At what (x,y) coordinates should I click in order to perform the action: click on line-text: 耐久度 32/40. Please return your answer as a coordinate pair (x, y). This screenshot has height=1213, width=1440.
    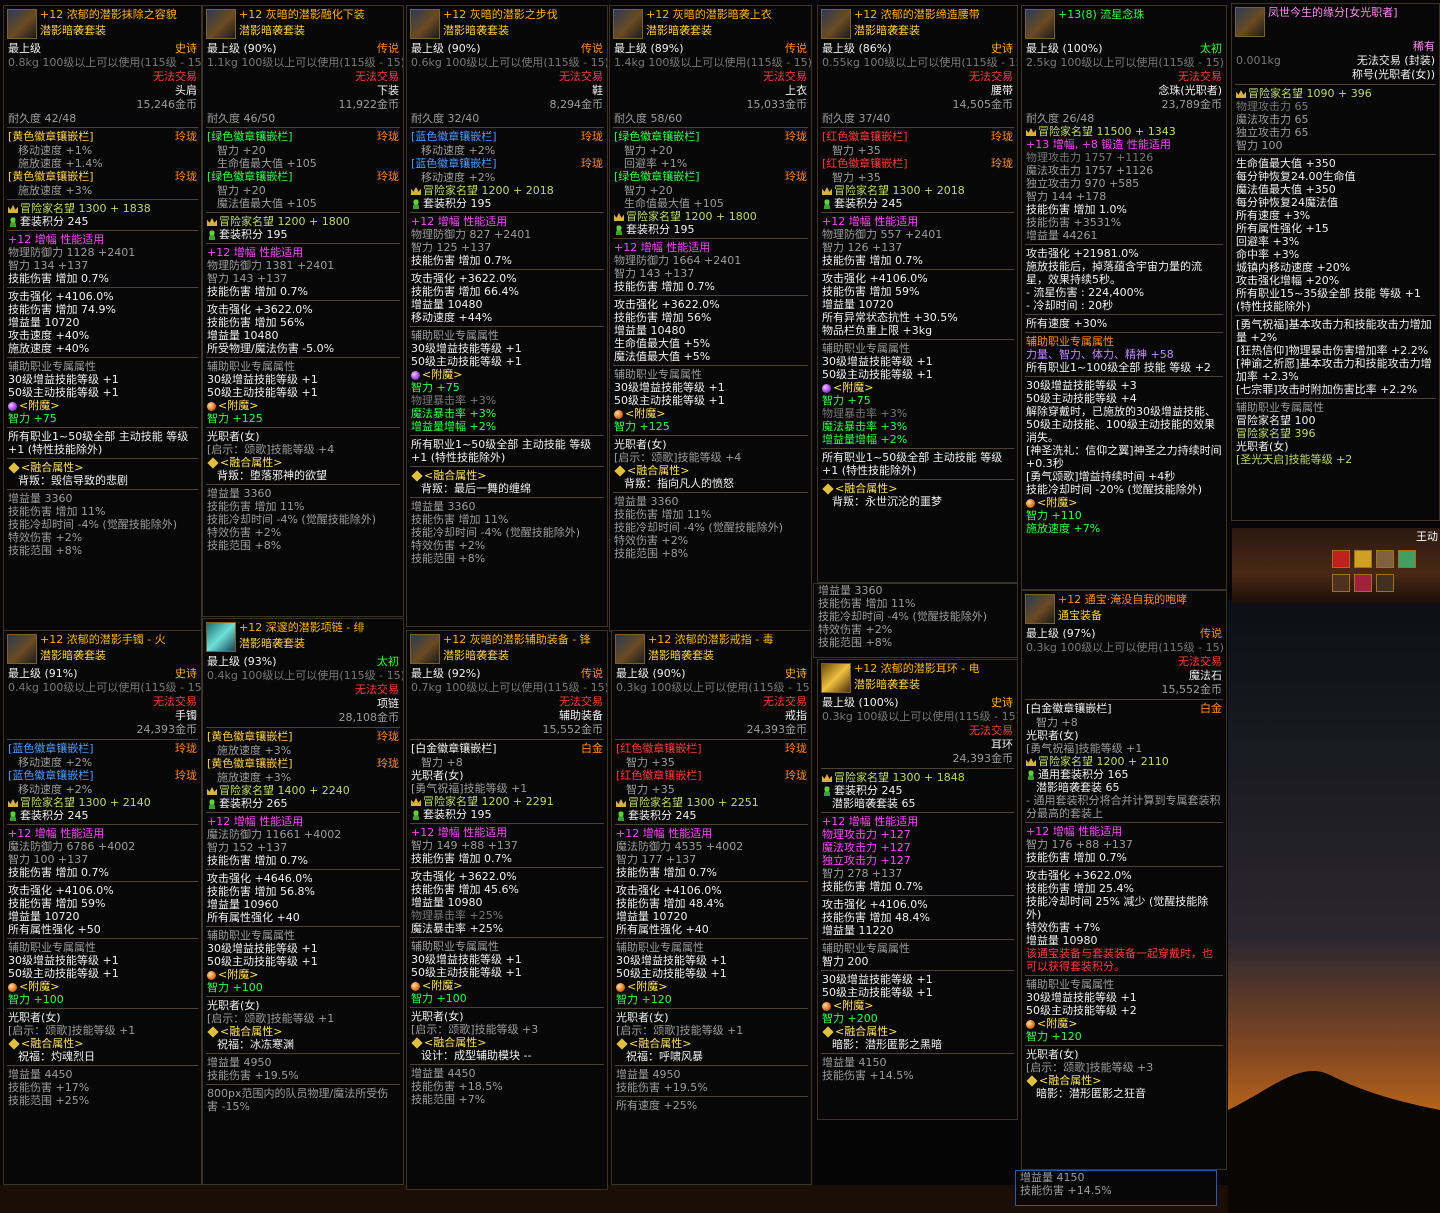
    Looking at the image, I should click on (445, 118).